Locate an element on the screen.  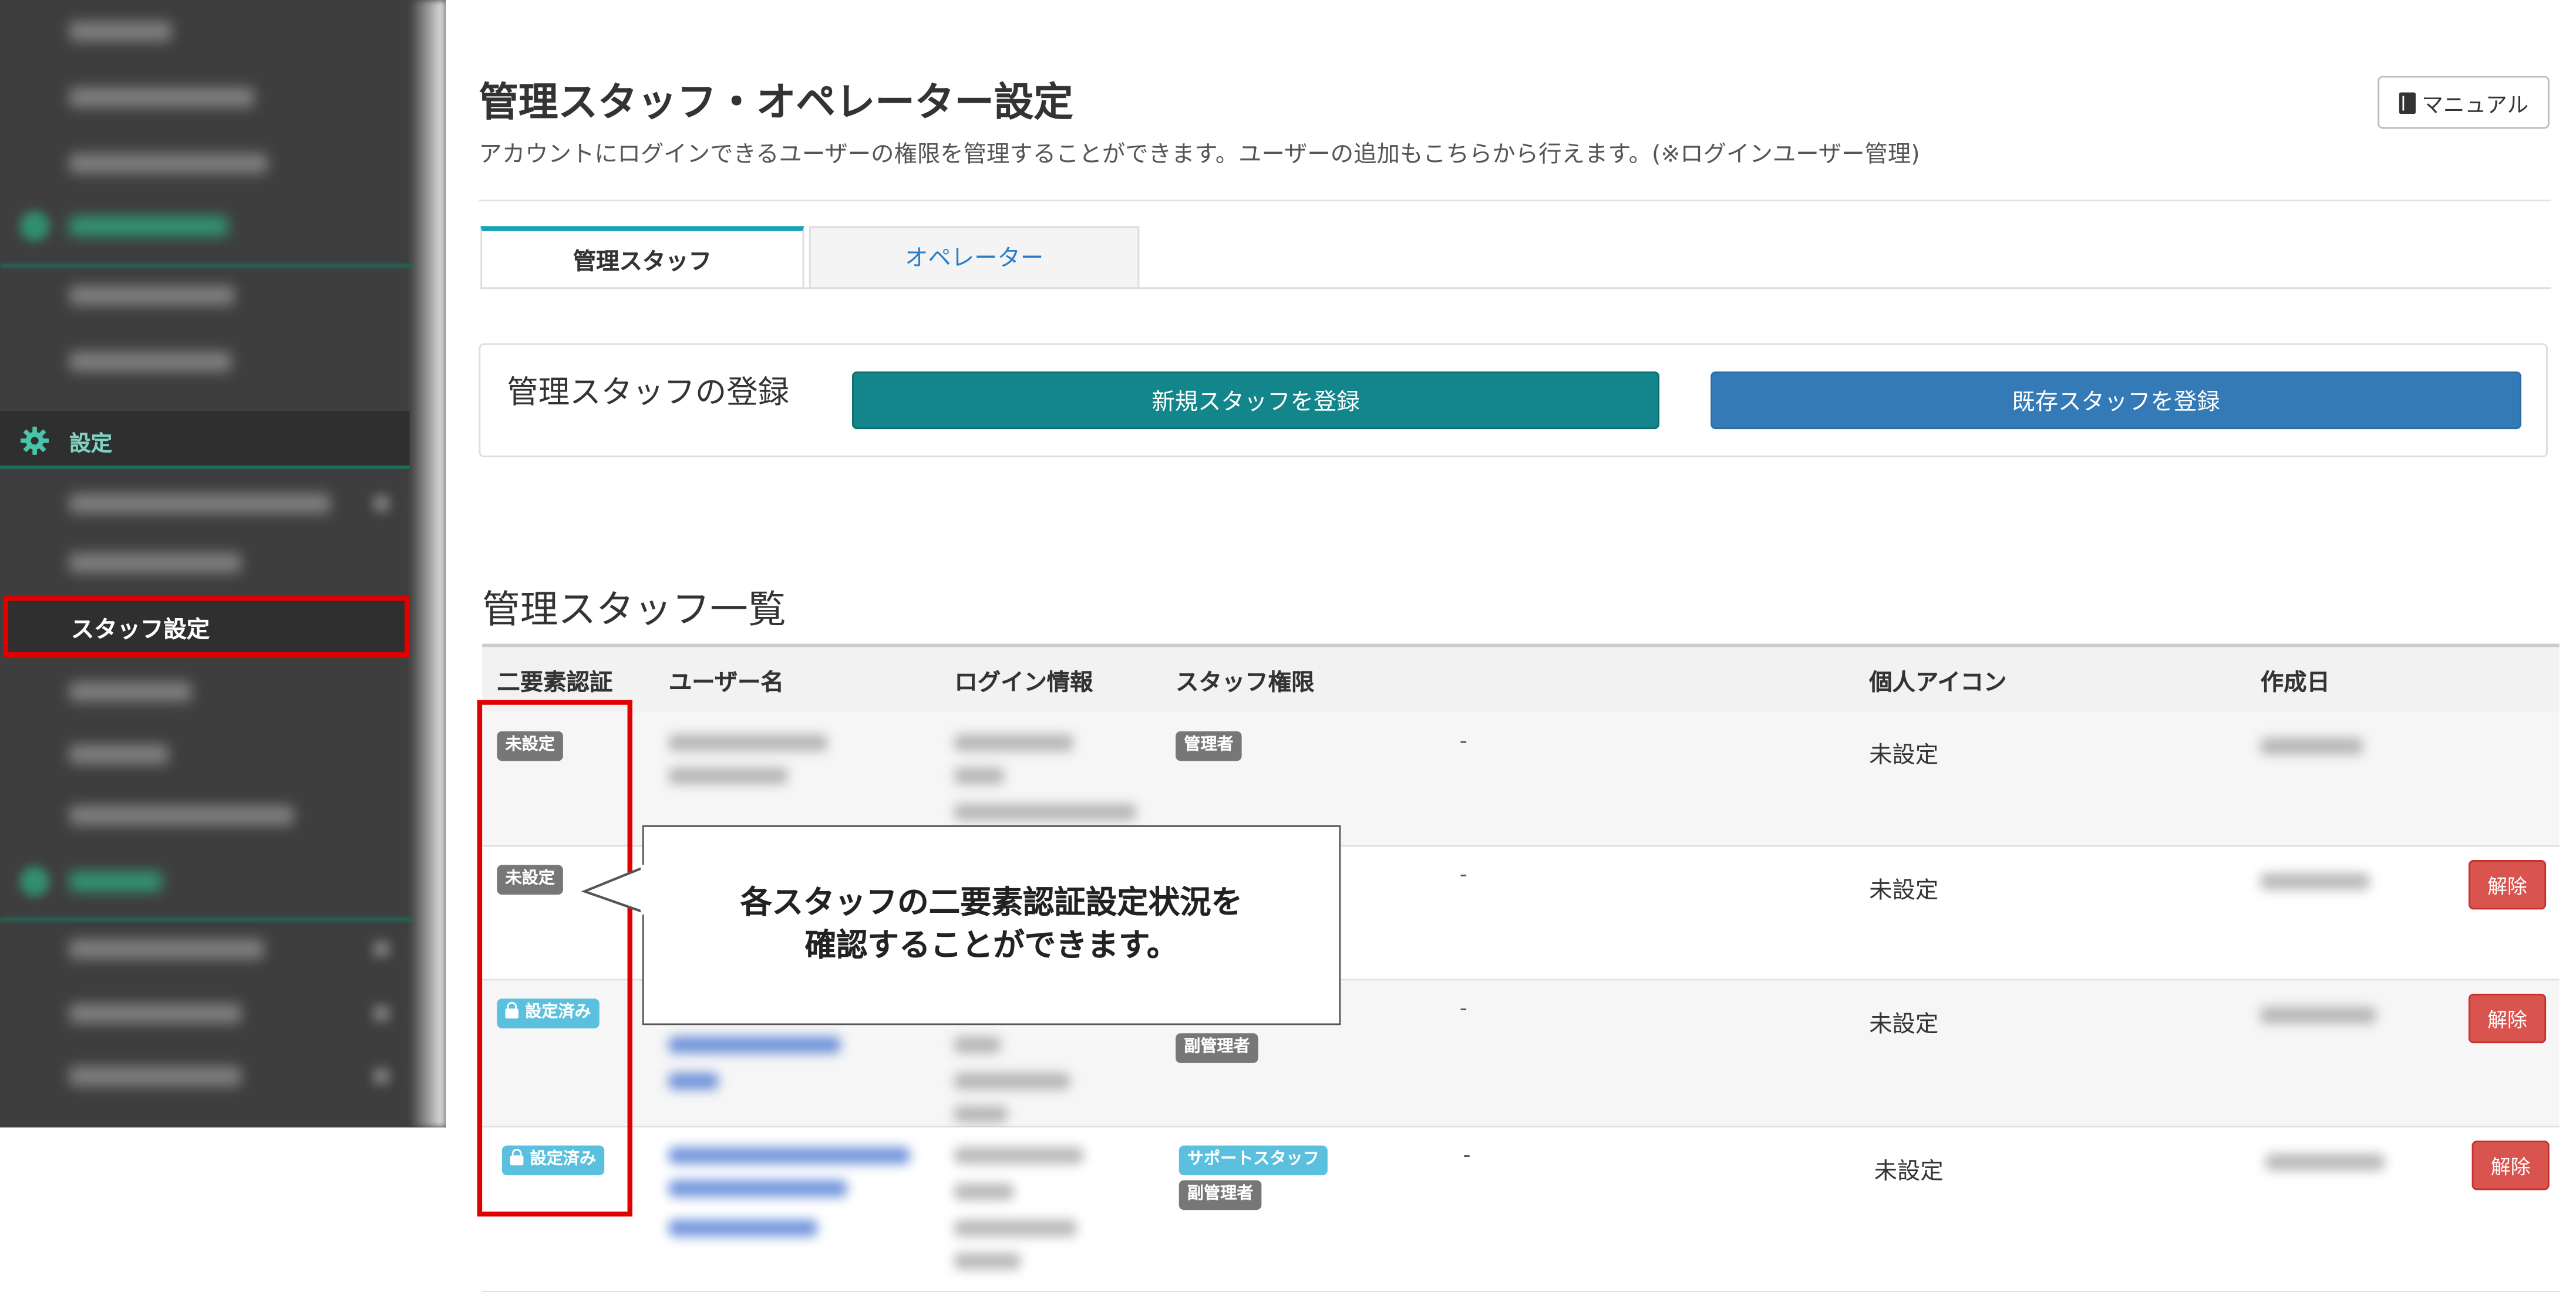
sidebar-item-staff-settings: スタッフ設定 is located at coordinates (206, 626).